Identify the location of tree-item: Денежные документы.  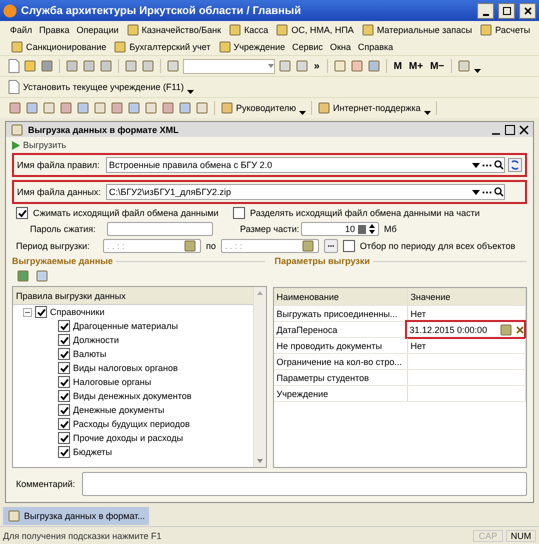
(118, 410).